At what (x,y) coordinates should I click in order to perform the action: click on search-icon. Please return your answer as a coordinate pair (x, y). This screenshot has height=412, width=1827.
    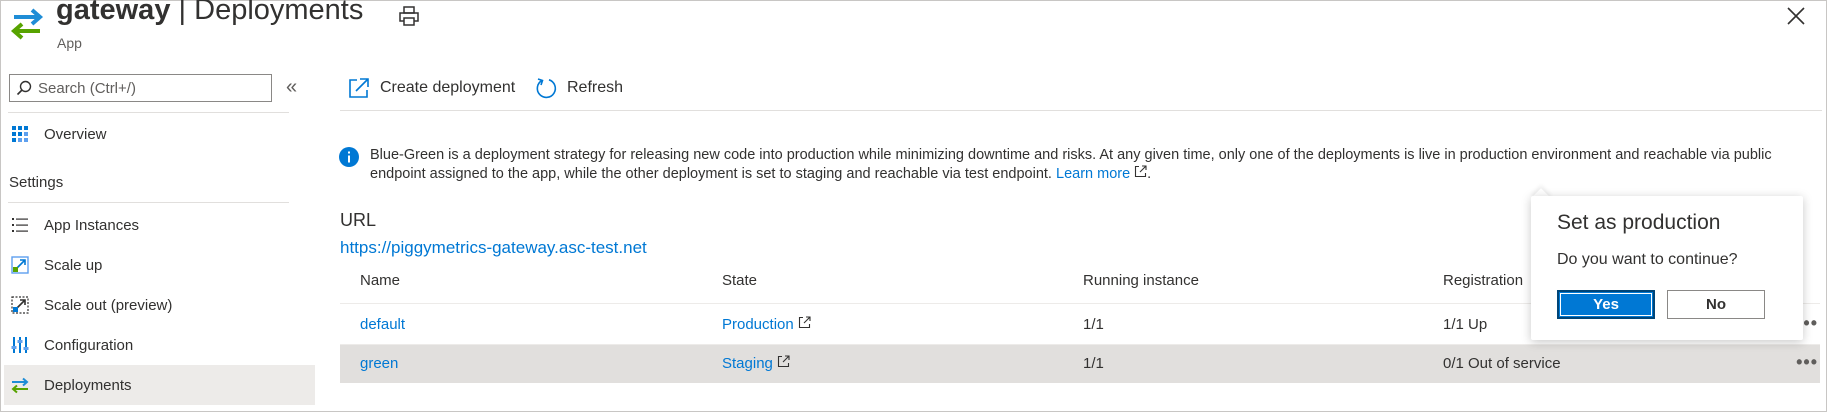
    Looking at the image, I should click on (24, 88).